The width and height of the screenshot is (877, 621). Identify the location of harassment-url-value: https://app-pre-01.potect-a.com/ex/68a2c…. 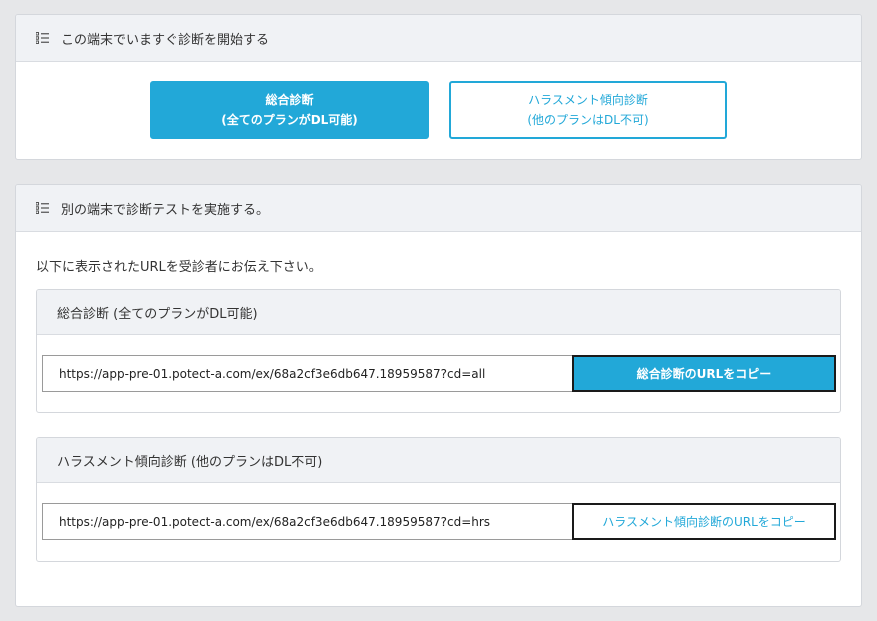
(275, 521).